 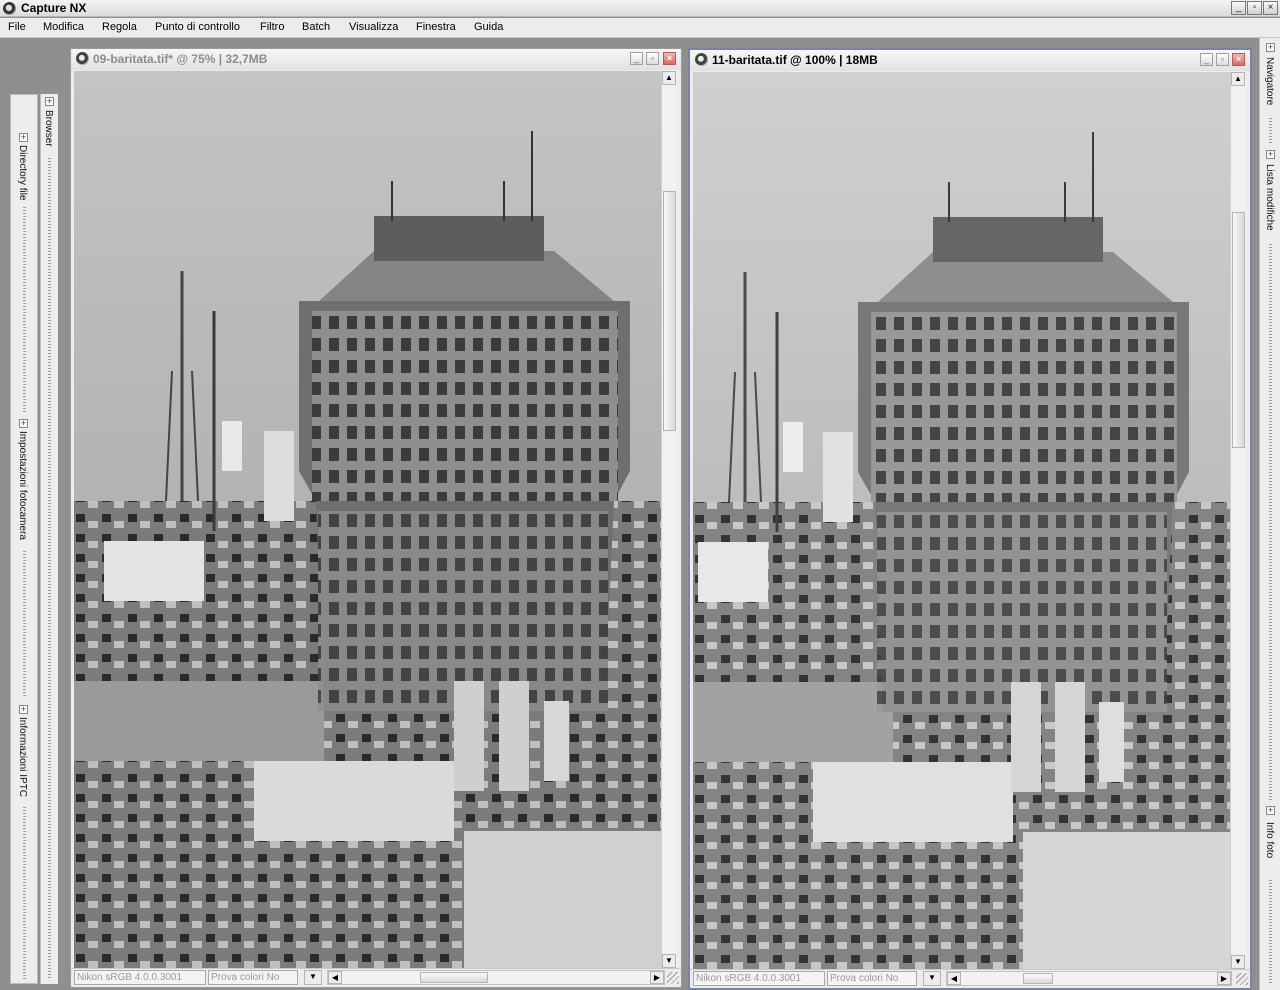 I want to click on tab-lista-modifiche: Lista modifiche, so click(x=1269, y=197).